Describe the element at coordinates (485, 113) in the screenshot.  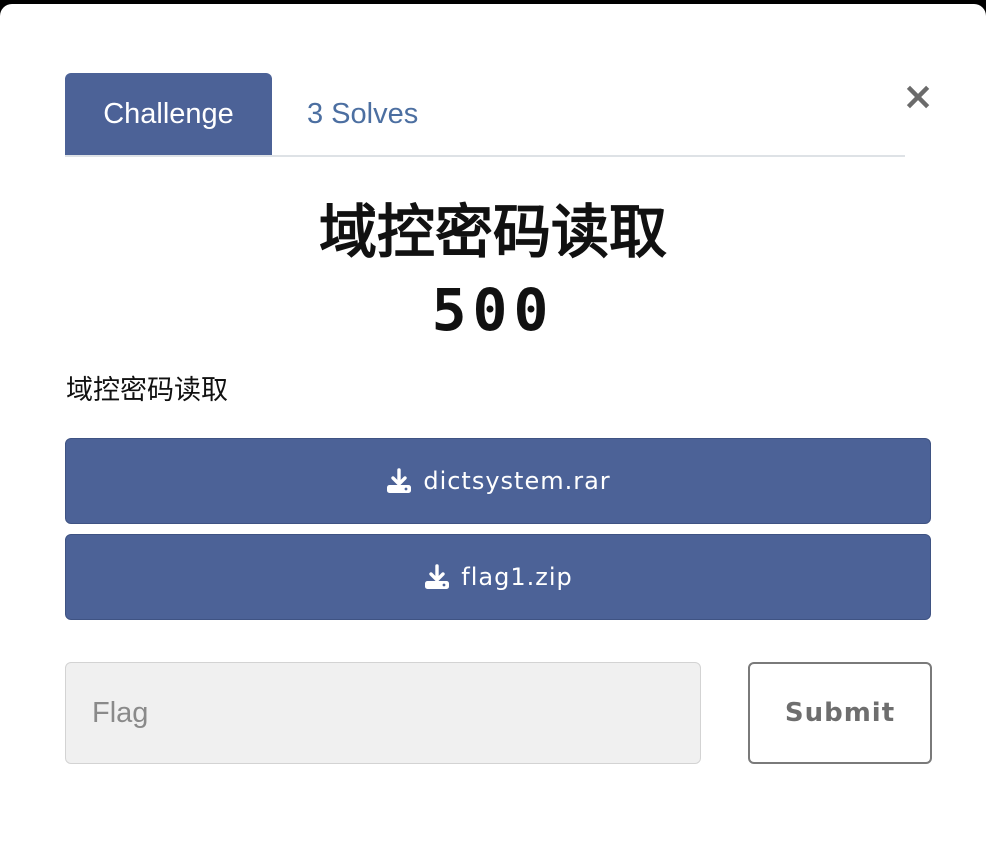
I see `challenge-tabs: Challenge 3 Solves` at that location.